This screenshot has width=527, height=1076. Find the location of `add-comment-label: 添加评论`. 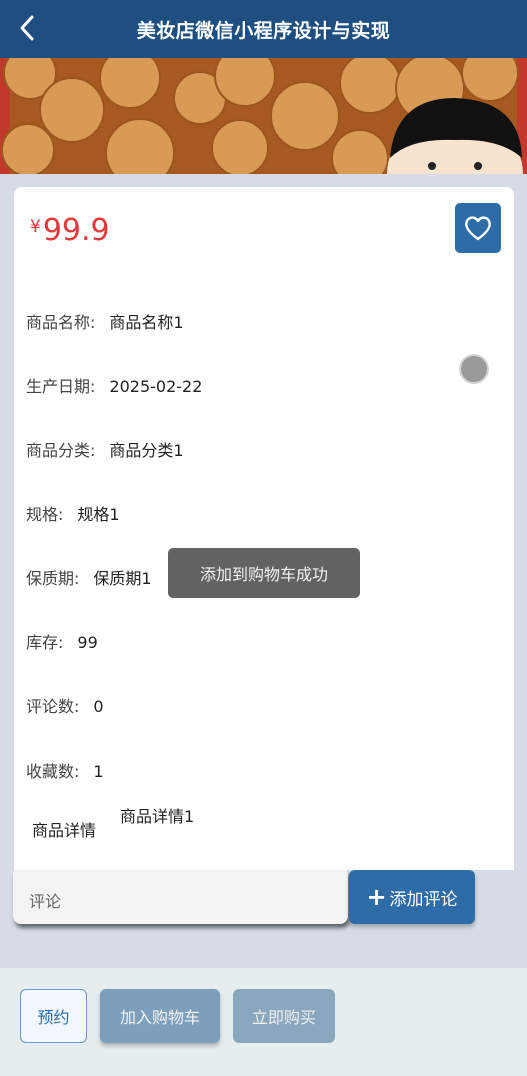

add-comment-label: 添加评论 is located at coordinates (423, 899).